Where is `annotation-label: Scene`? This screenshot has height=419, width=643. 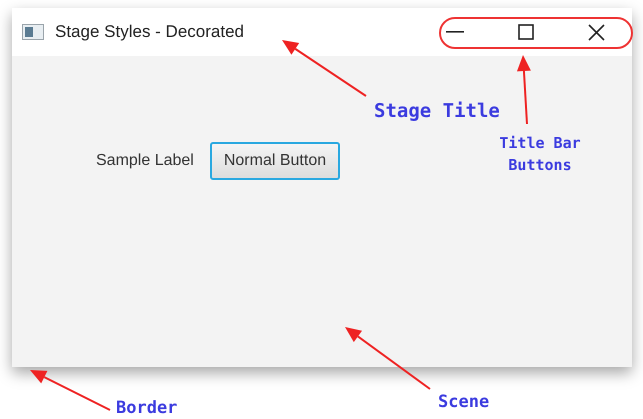 annotation-label: Scene is located at coordinates (464, 402).